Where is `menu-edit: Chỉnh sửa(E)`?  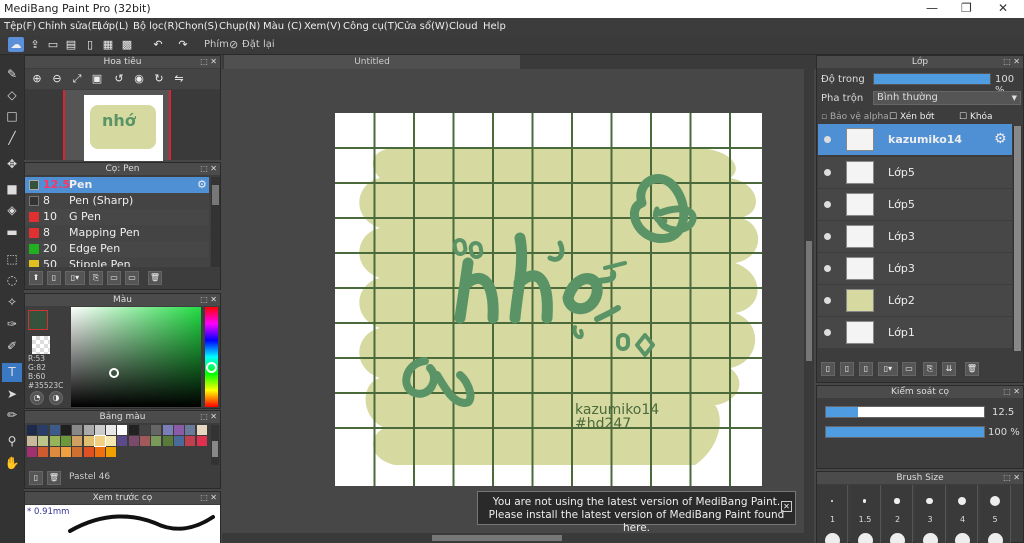
menu-edit: Chỉnh sửa(E) is located at coordinates (70, 26).